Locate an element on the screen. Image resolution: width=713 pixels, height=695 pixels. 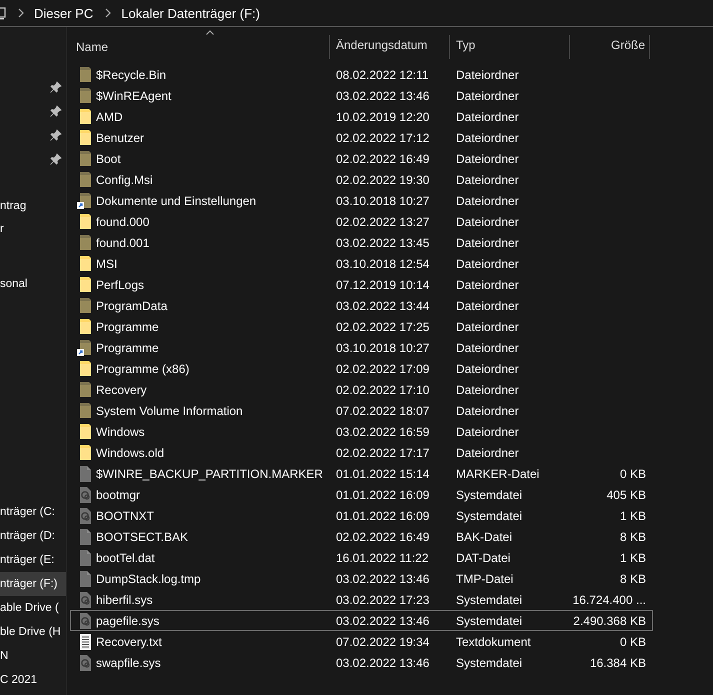
file-row: Dokumente und Einstellungen 03.10.2018 10:27 Dateiordner is located at coordinates (361, 200).